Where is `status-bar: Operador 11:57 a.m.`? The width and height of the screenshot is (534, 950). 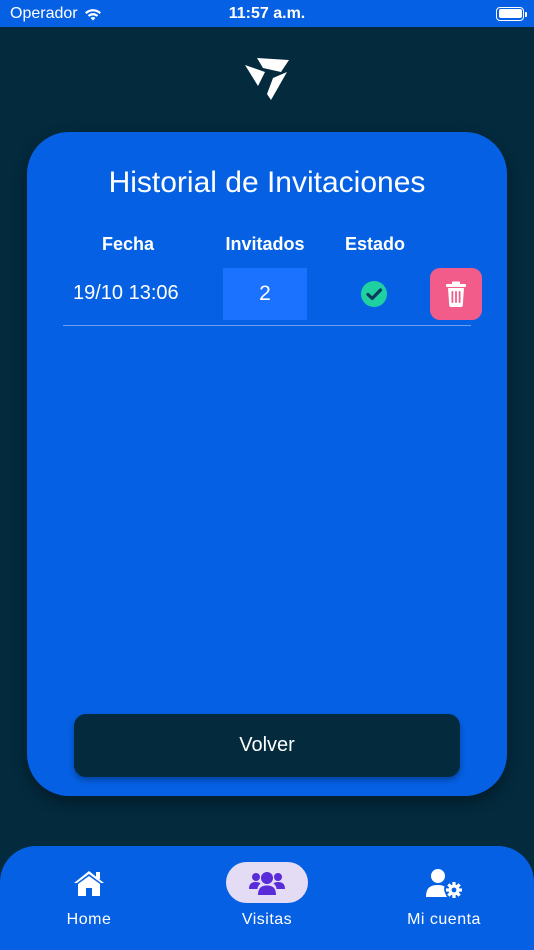 status-bar: Operador 11:57 a.m. is located at coordinates (267, 13).